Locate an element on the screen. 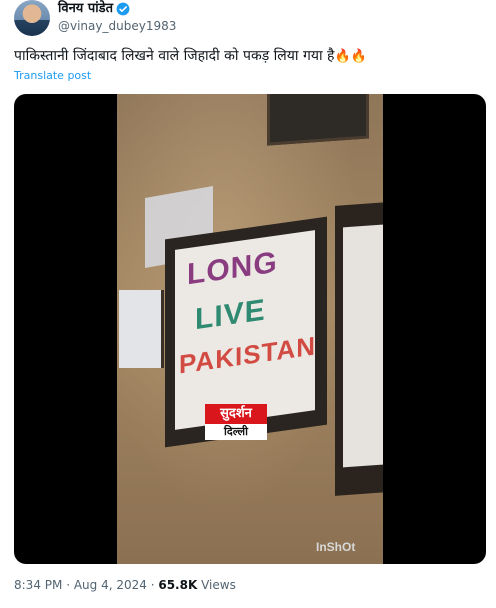  channel-logo-bottom: दिल्ली is located at coordinates (236, 432).